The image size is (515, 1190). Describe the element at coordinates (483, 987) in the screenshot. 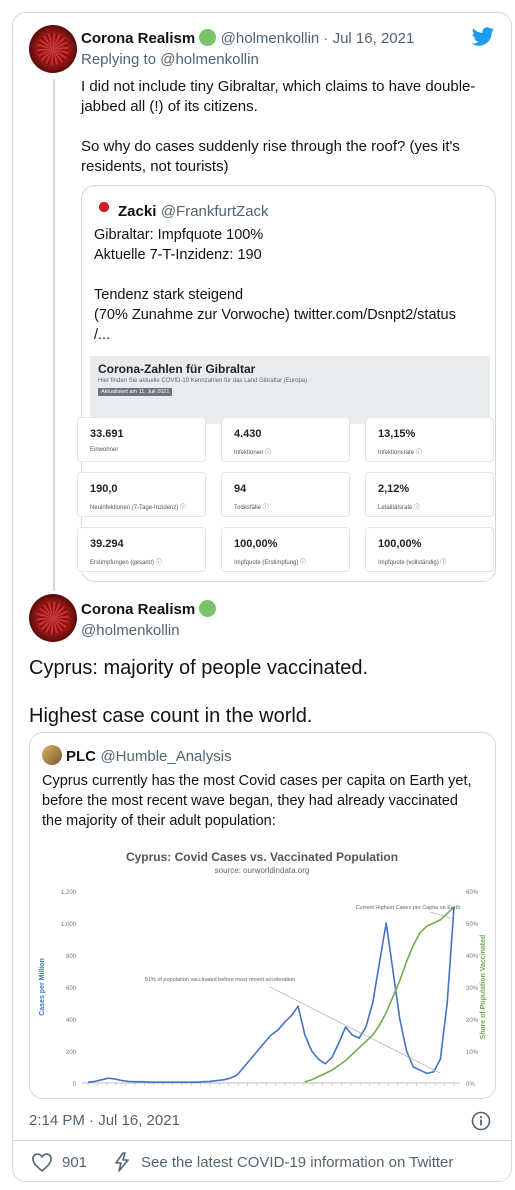

I see `y2-axis-label: Share of Population Vaccinated` at that location.